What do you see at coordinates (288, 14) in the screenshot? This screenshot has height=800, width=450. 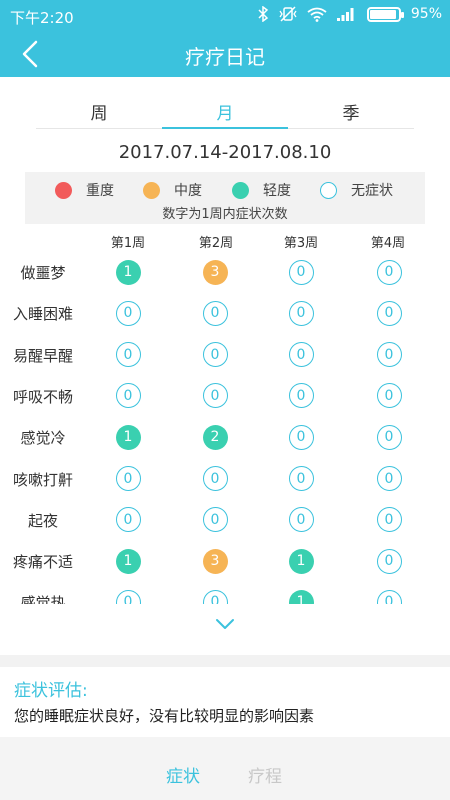 I see `vibrate-off-icon` at bounding box center [288, 14].